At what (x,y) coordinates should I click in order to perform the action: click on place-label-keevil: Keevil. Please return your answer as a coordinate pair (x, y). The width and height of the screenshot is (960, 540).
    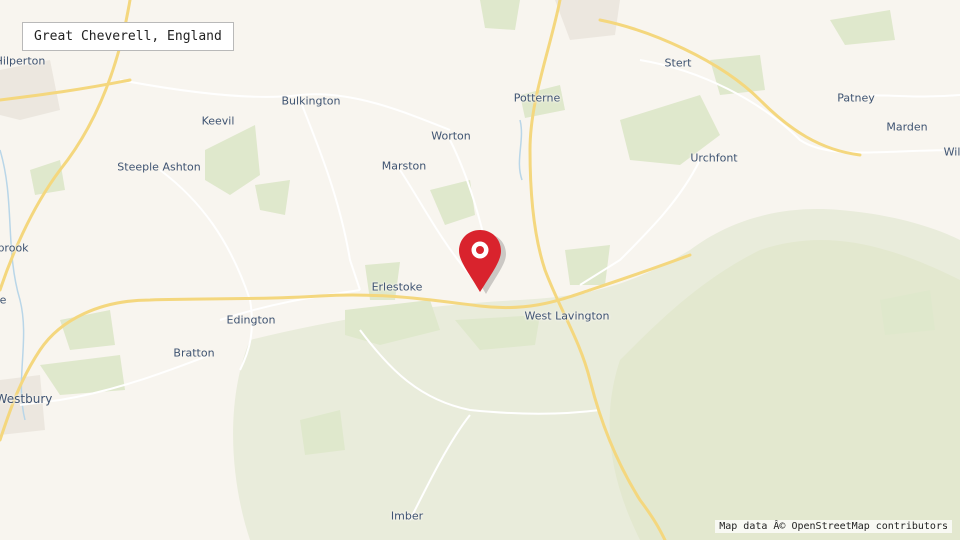
    Looking at the image, I should click on (218, 121).